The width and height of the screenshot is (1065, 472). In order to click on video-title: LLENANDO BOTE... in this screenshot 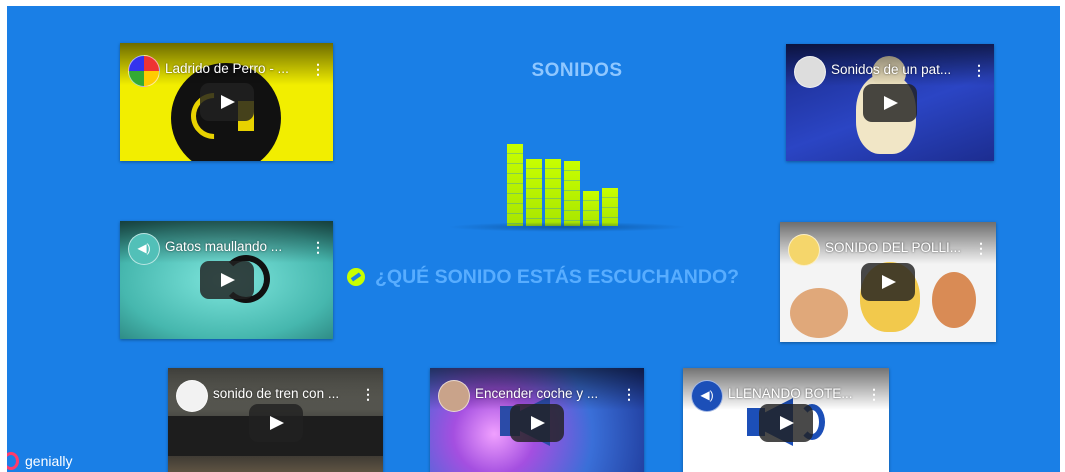, I will do `click(790, 393)`.